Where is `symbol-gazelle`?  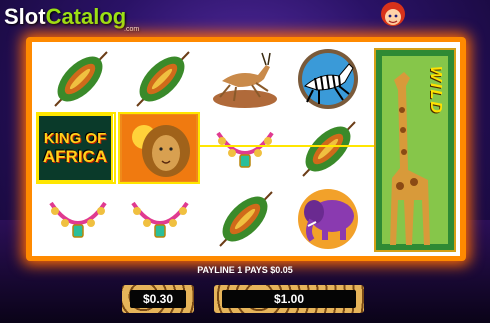
symbol-gazelle is located at coordinates (245, 79).